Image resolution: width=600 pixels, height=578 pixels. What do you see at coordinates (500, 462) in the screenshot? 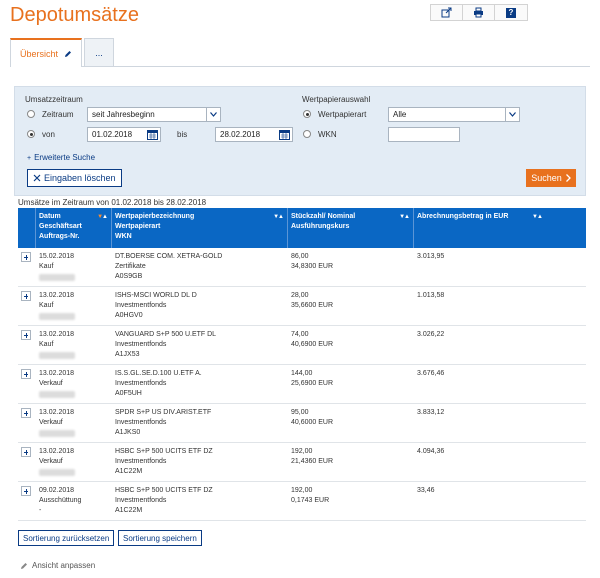
I see `amount-cell: 4.094,36` at bounding box center [500, 462].